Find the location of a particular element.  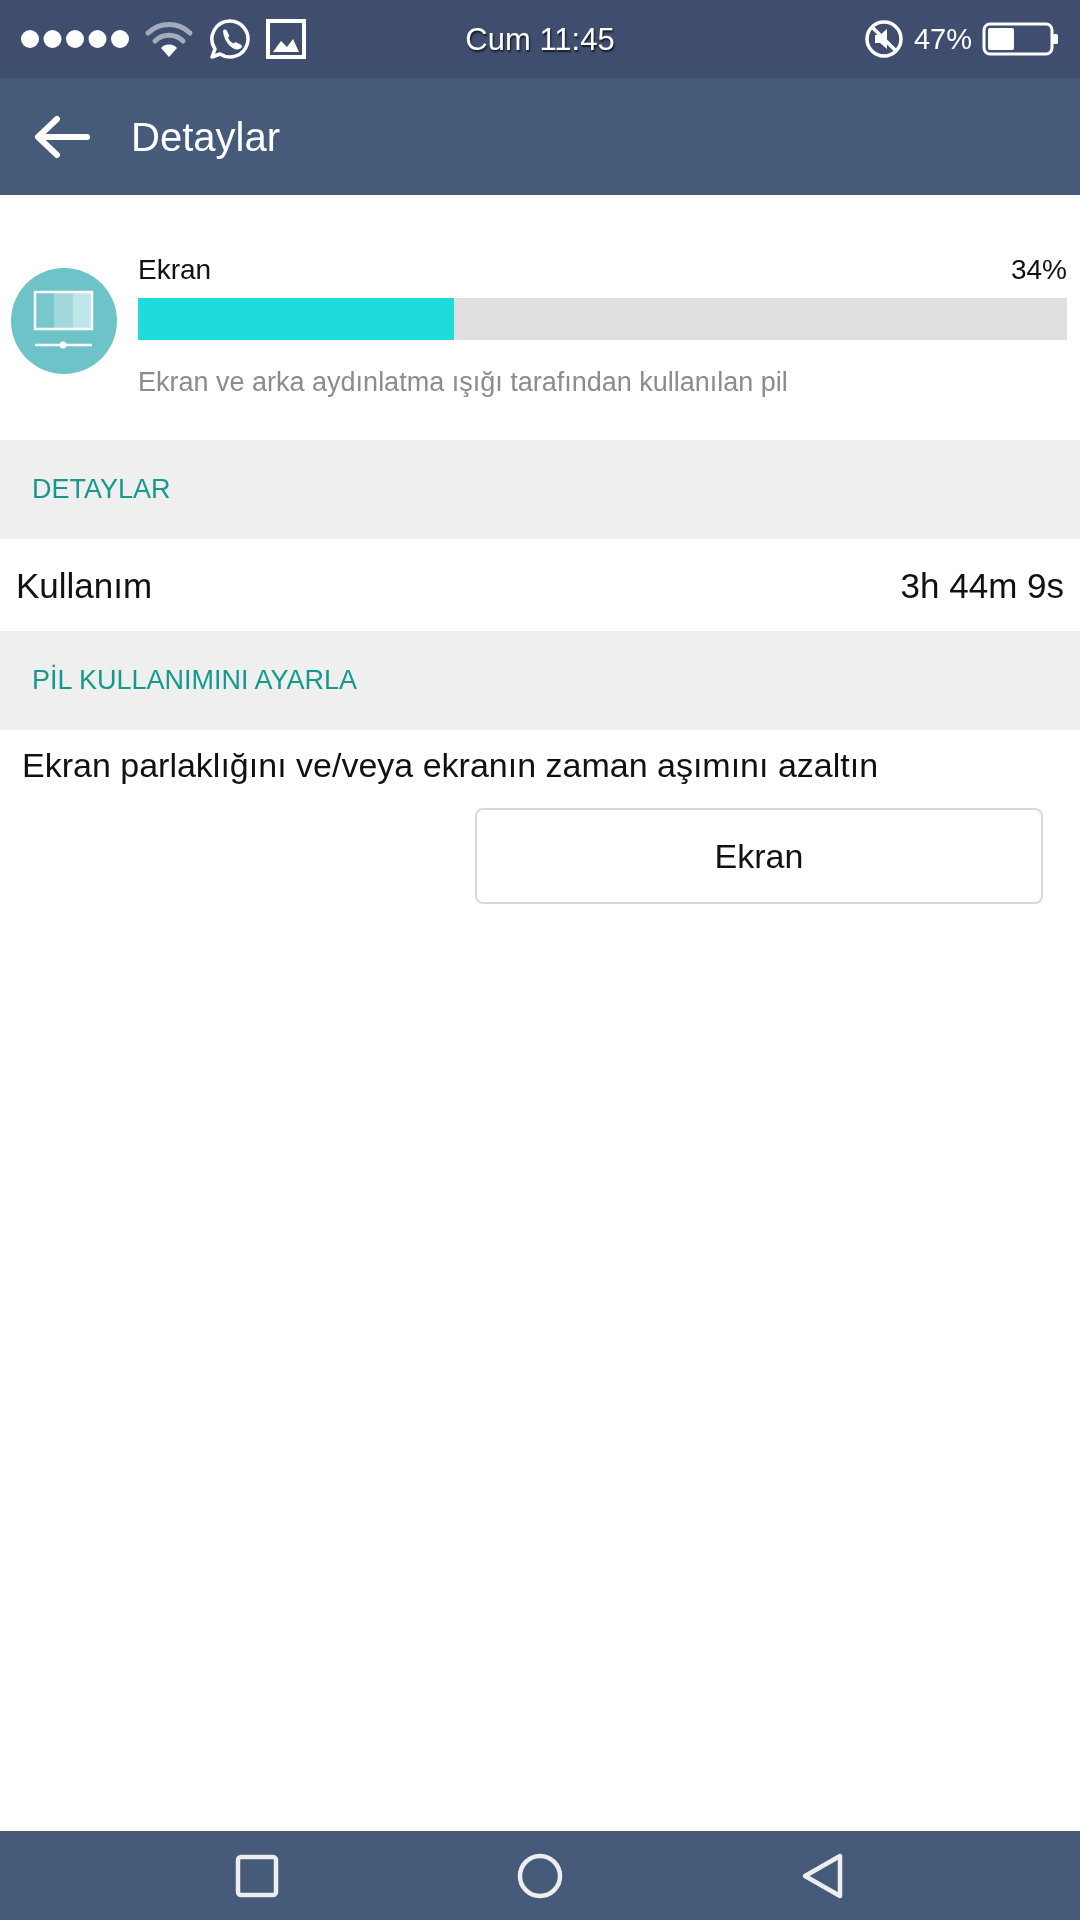

back-button is located at coordinates (62, 136).